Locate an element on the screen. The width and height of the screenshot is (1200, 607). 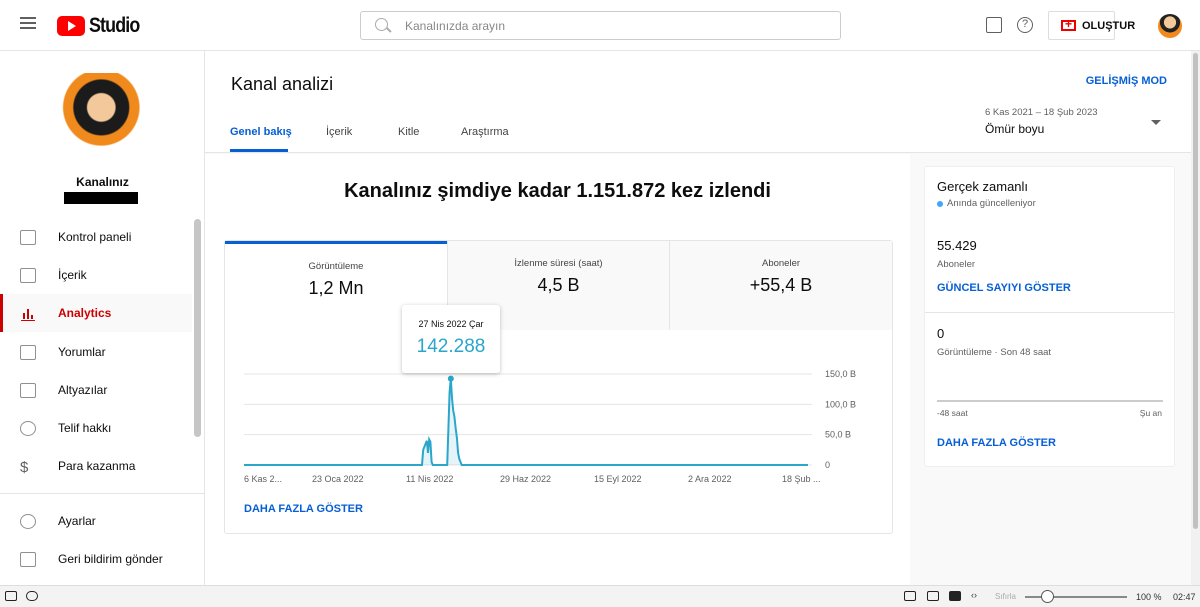
nav-label: Analytics is located at coordinates (85, 313).